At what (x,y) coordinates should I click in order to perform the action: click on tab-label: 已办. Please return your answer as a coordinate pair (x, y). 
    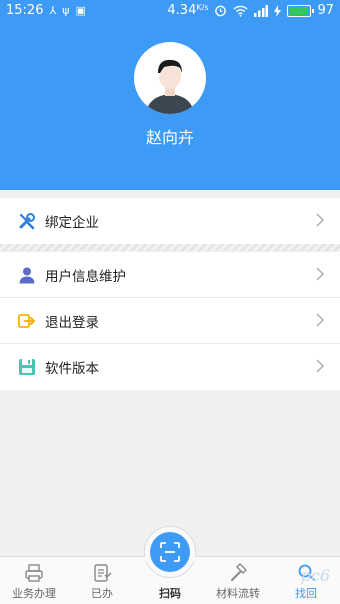
    Looking at the image, I should click on (102, 593).